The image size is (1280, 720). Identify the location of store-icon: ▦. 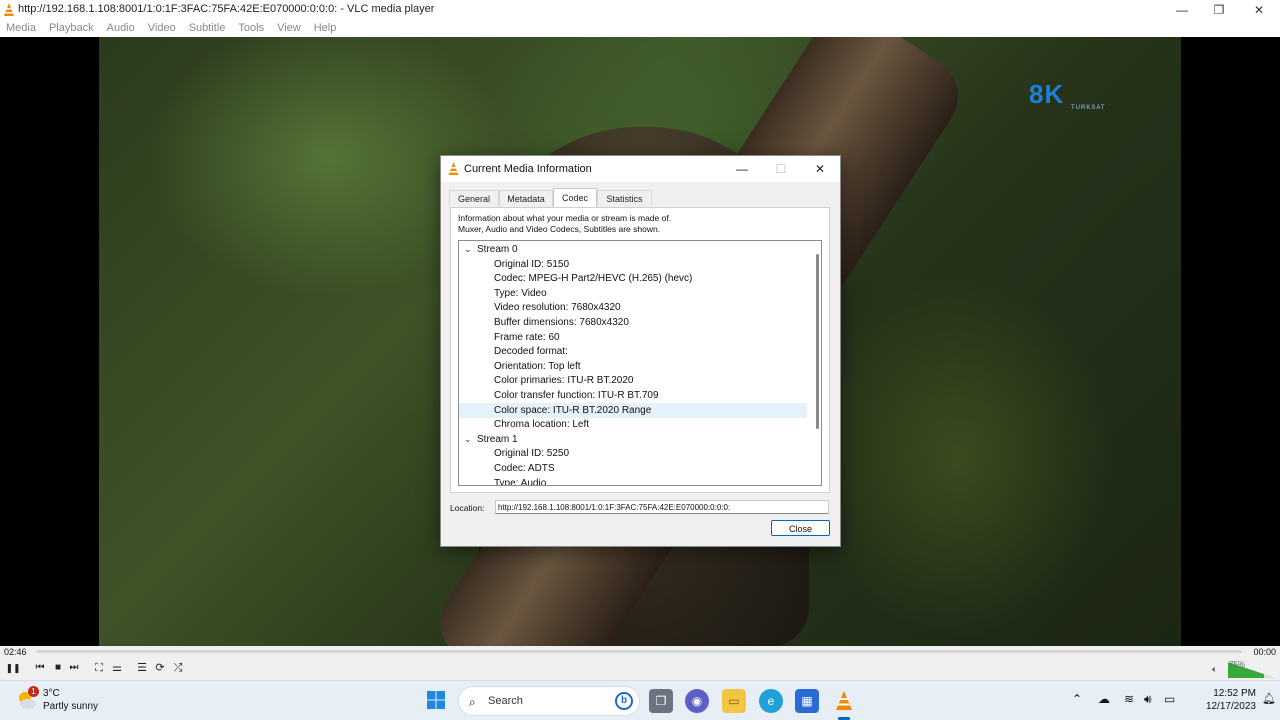
(807, 701).